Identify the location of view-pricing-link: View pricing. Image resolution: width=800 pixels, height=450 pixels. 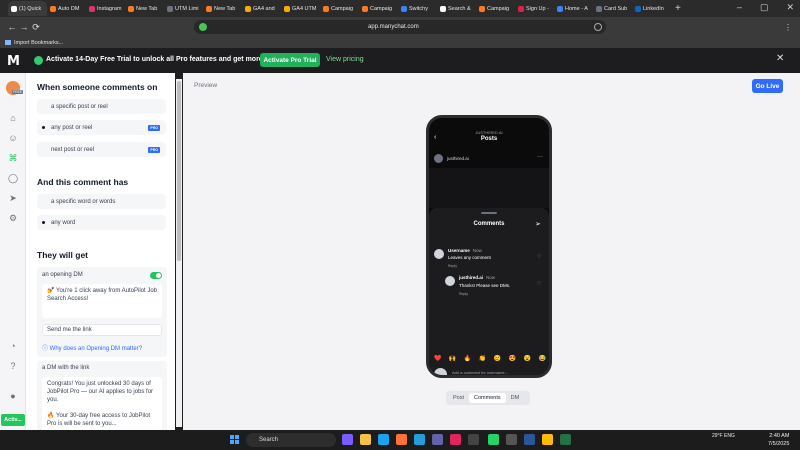
(345, 59).